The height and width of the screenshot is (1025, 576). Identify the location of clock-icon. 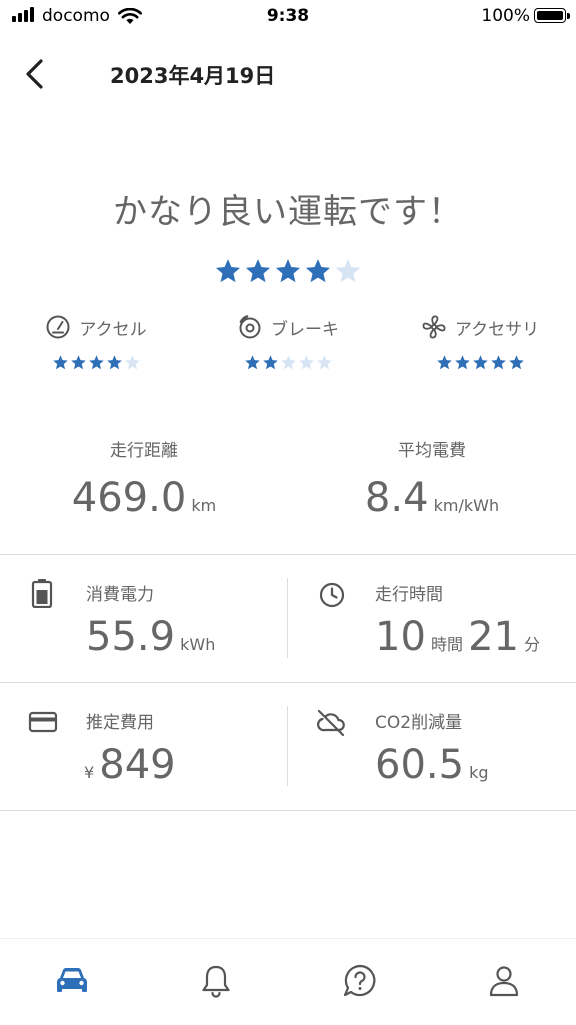
(332, 595).